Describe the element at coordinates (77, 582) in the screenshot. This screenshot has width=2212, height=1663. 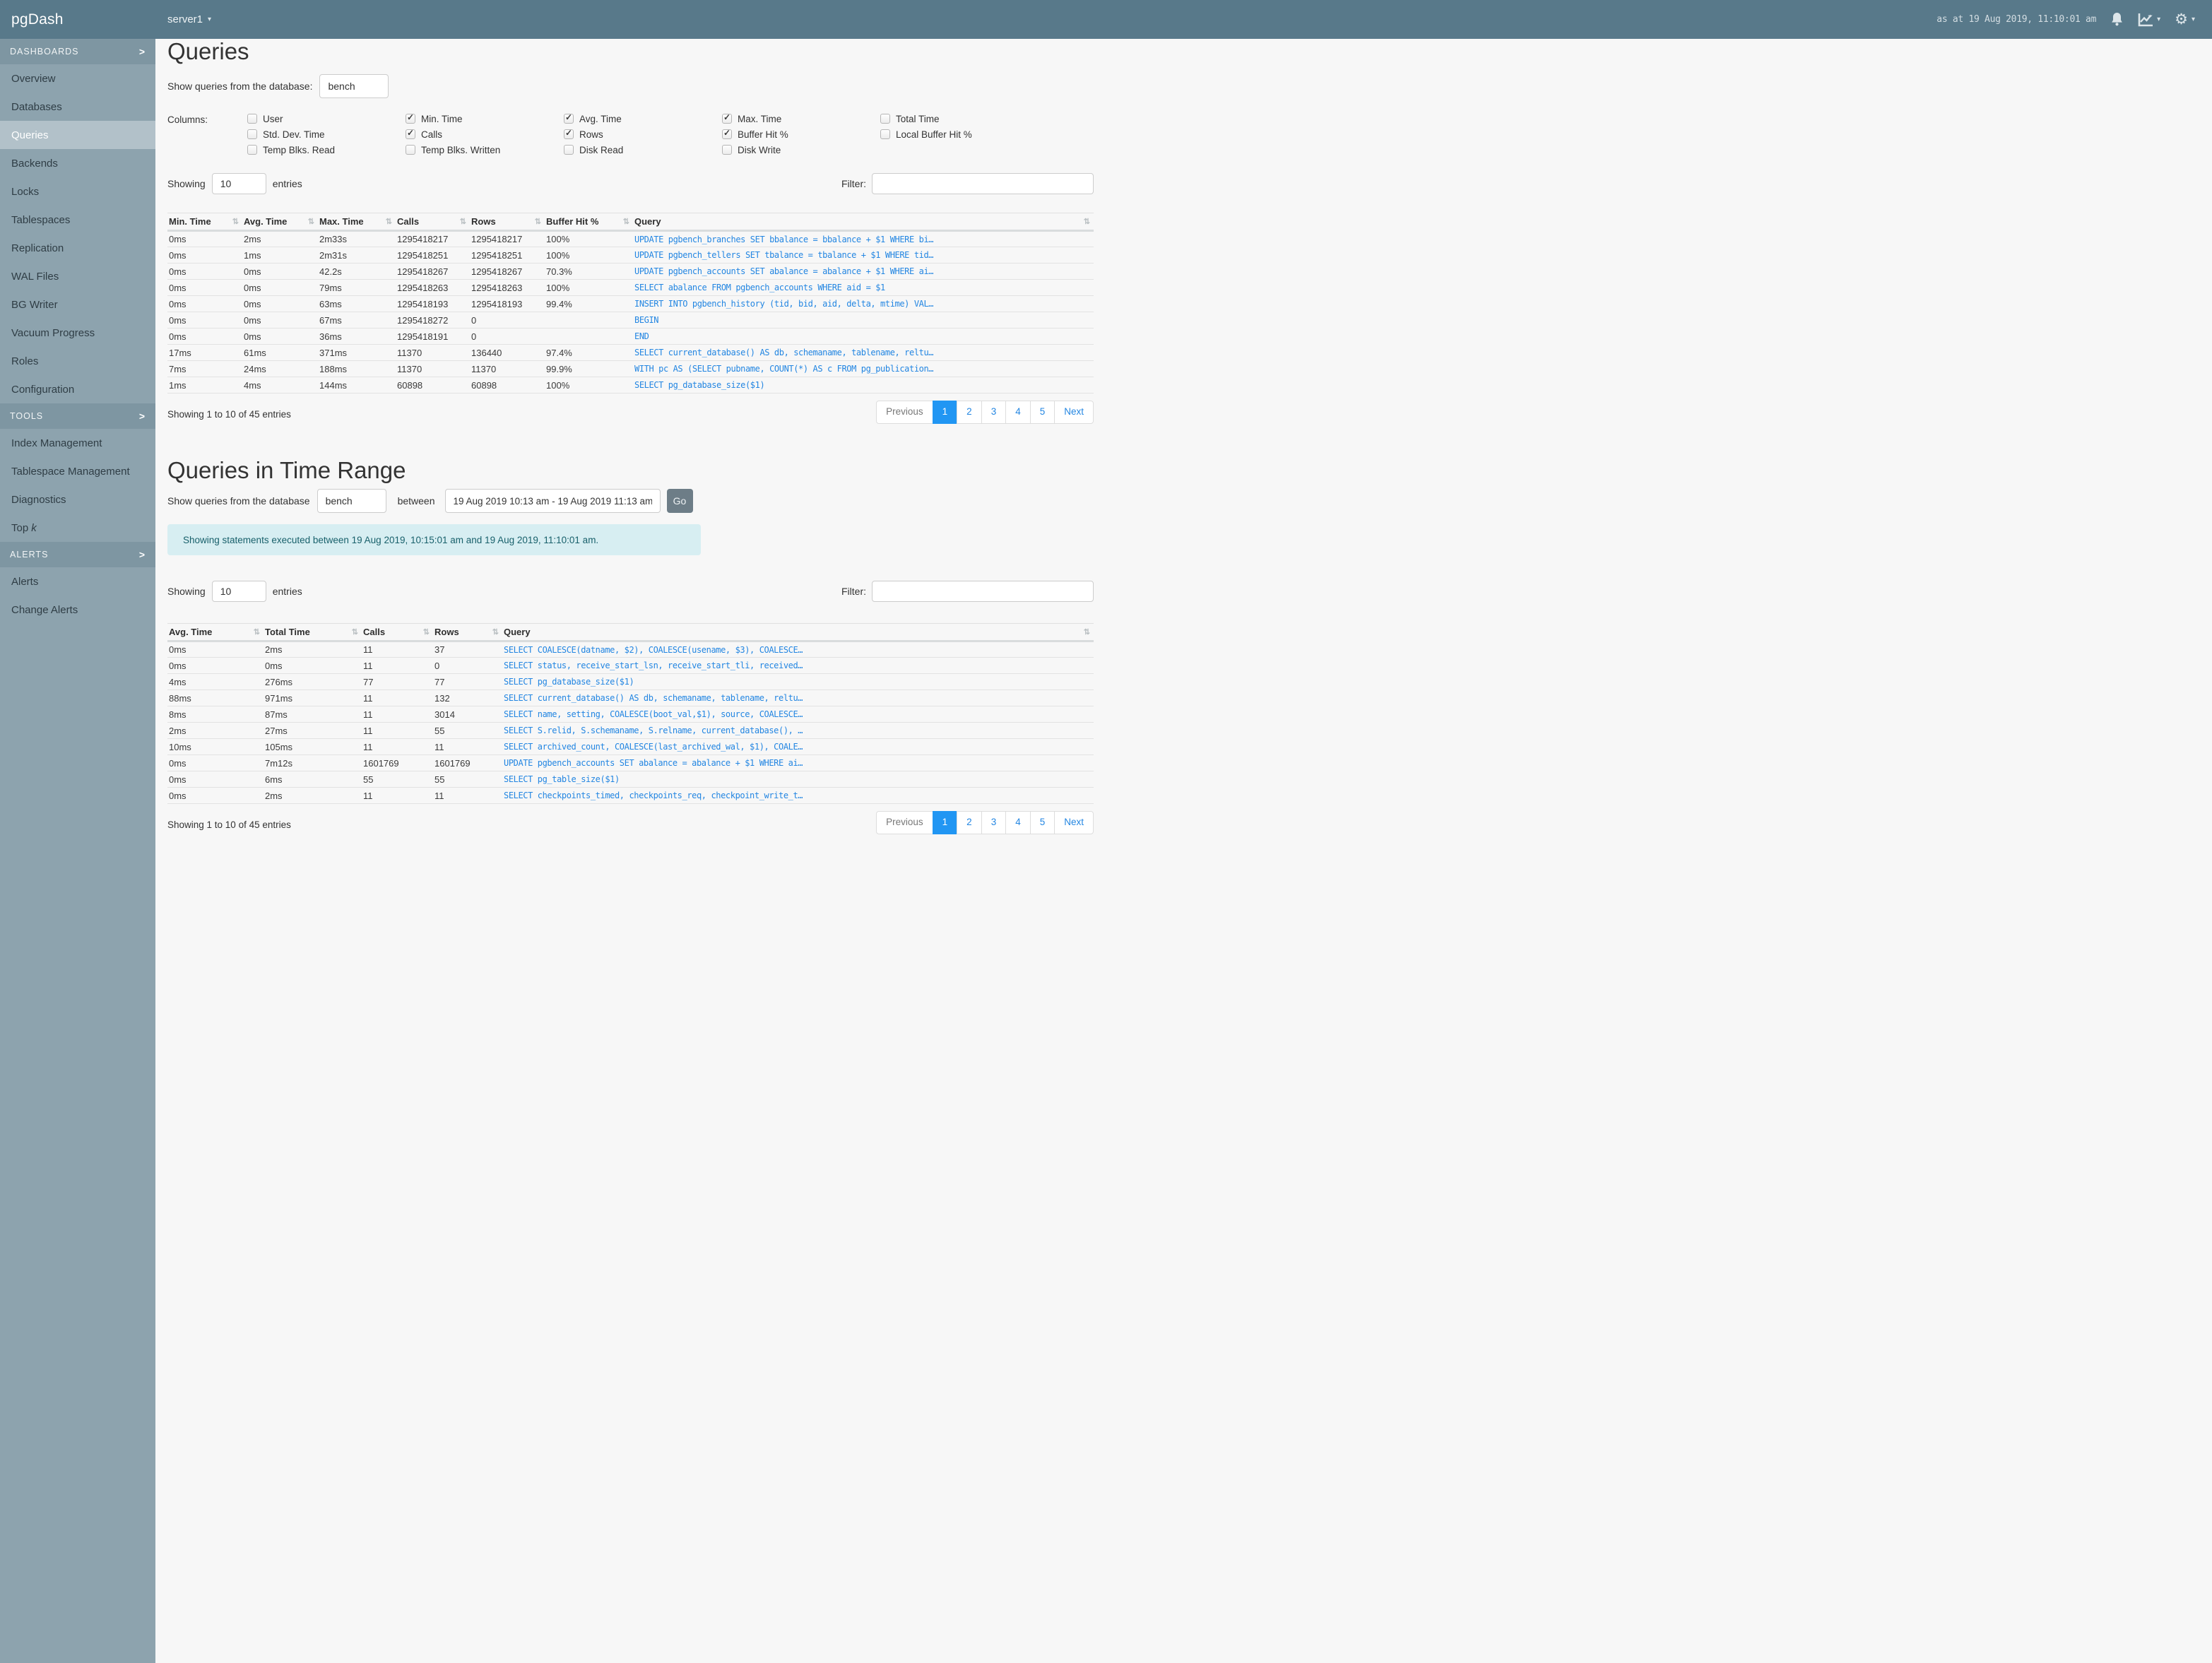
I see `sidebar-item-alerts: Alerts` at that location.